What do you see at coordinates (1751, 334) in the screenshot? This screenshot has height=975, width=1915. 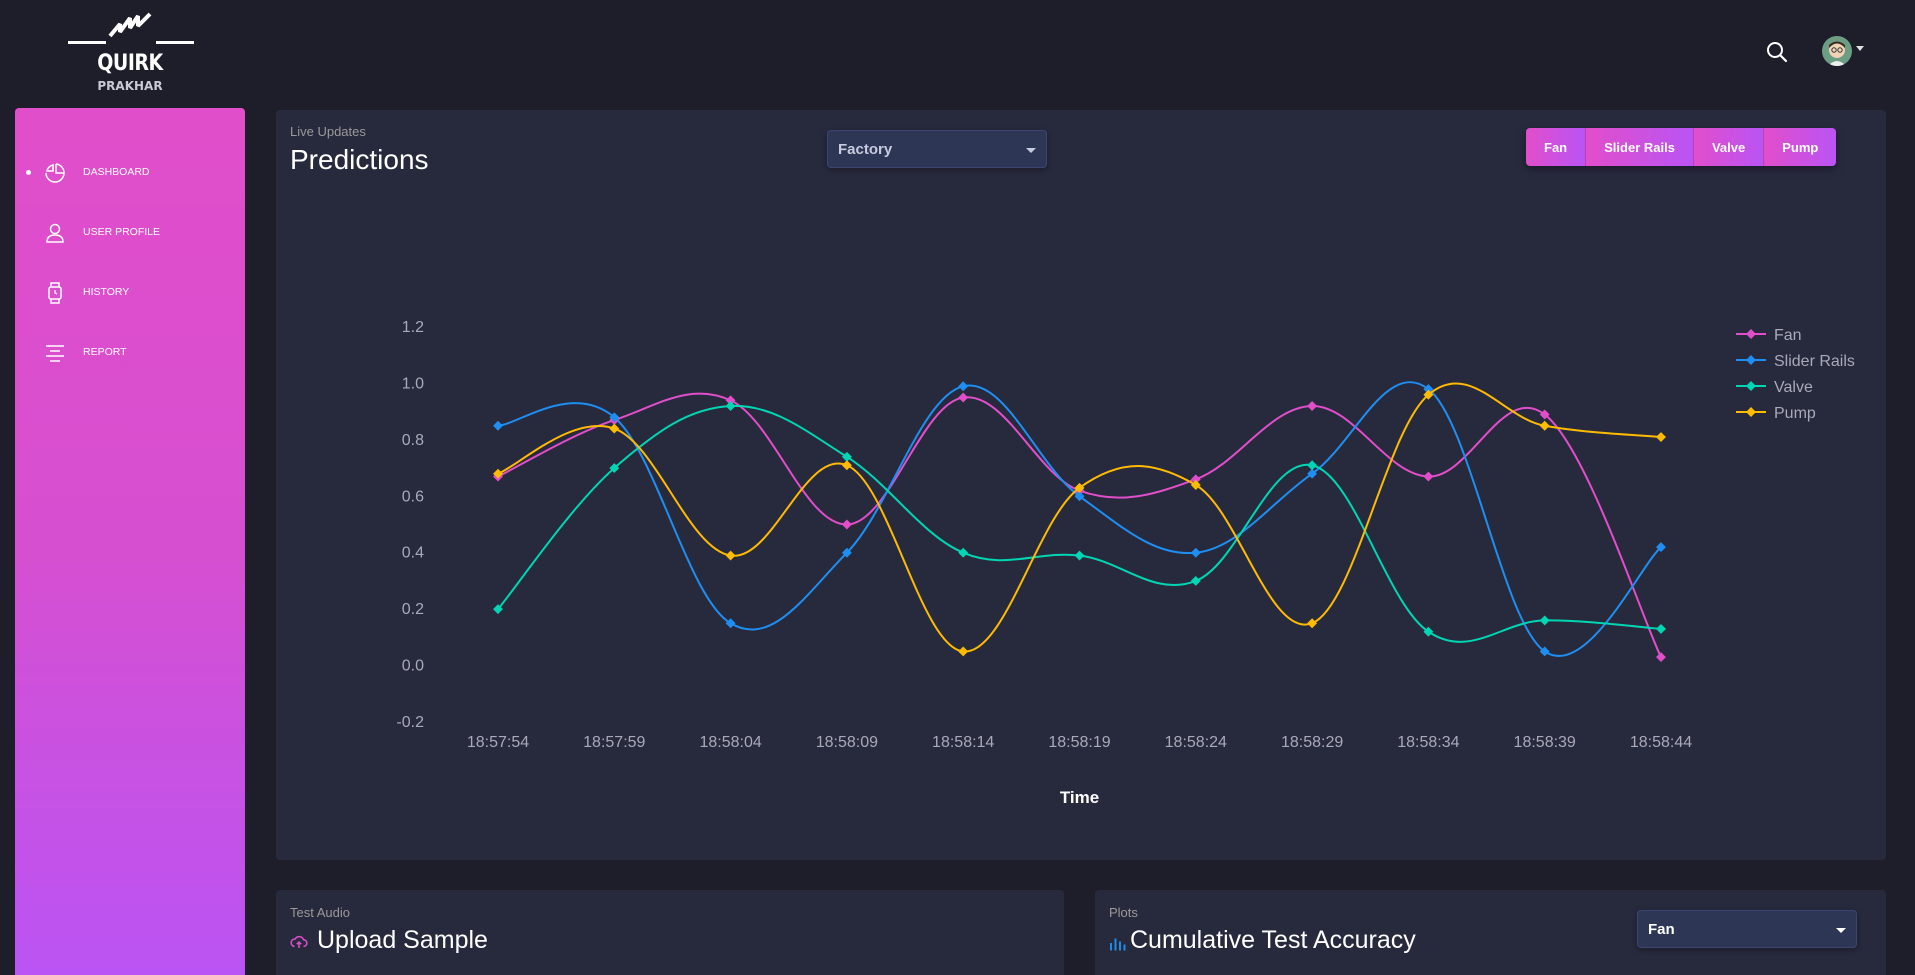 I see `legend-marker-fan` at bounding box center [1751, 334].